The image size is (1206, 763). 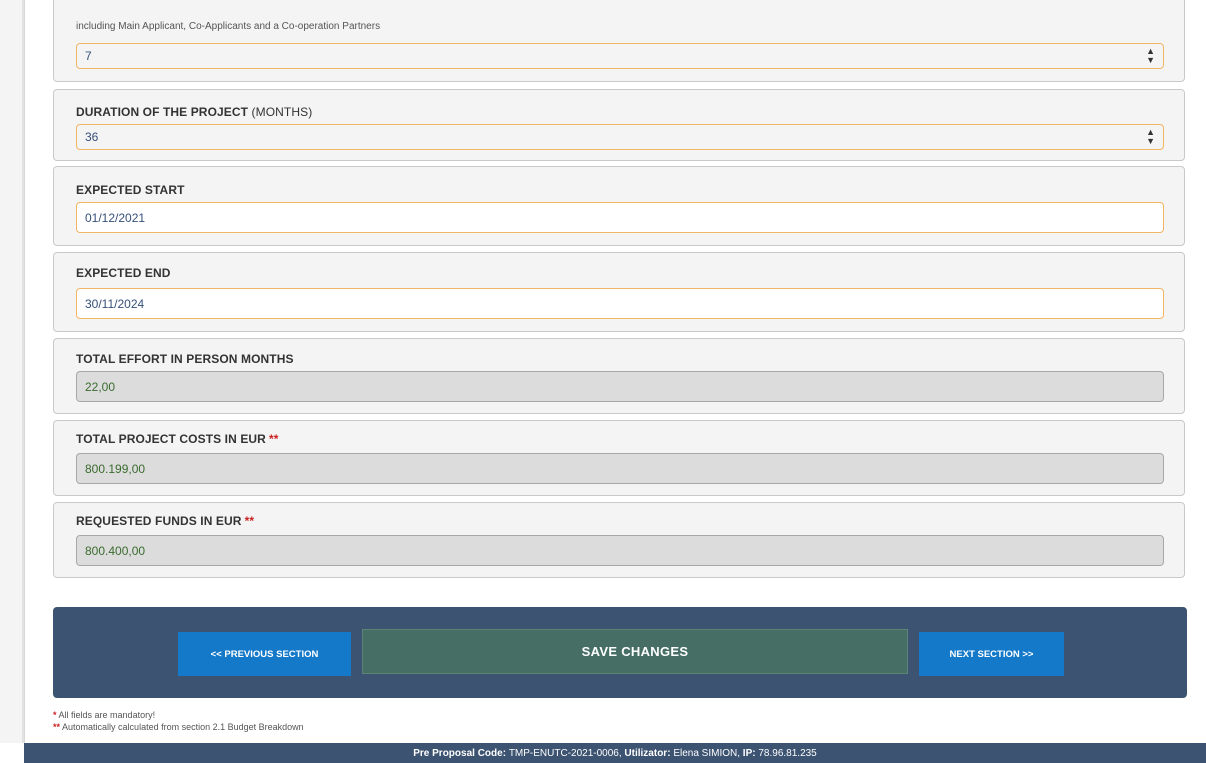 What do you see at coordinates (707, 753) in the screenshot?
I see `footer-user-value: Elena SIMION,` at bounding box center [707, 753].